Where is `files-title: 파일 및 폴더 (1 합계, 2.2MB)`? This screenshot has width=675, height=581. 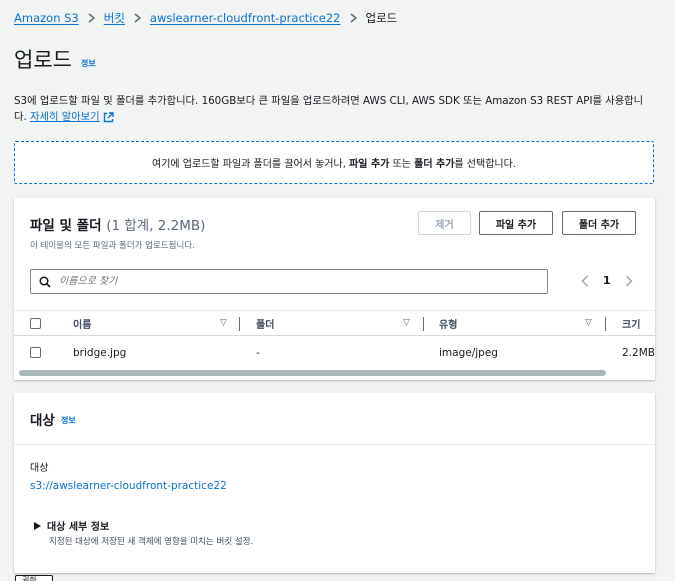 files-title: 파일 및 폴더 (1 합계, 2.2MB) is located at coordinates (117, 224).